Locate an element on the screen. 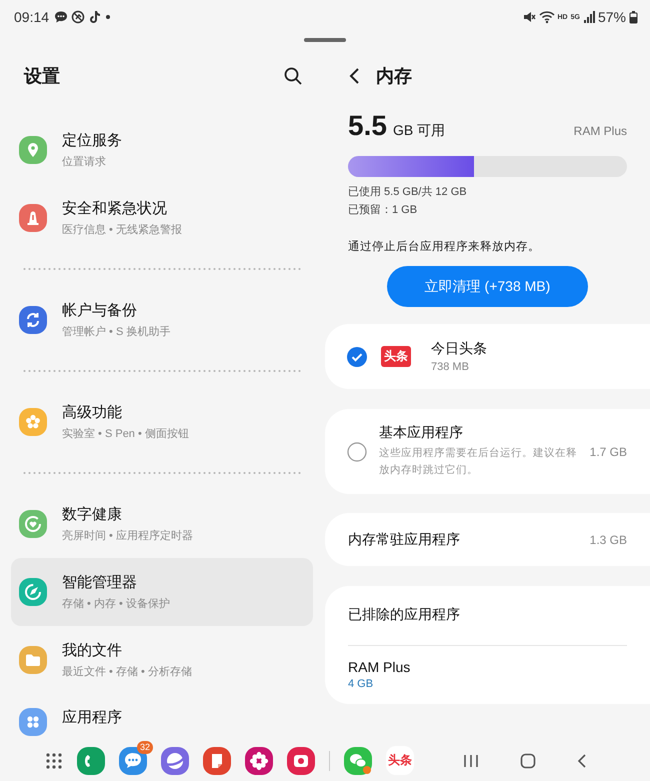  reserved-text: 已预留：1 GB is located at coordinates (383, 210).